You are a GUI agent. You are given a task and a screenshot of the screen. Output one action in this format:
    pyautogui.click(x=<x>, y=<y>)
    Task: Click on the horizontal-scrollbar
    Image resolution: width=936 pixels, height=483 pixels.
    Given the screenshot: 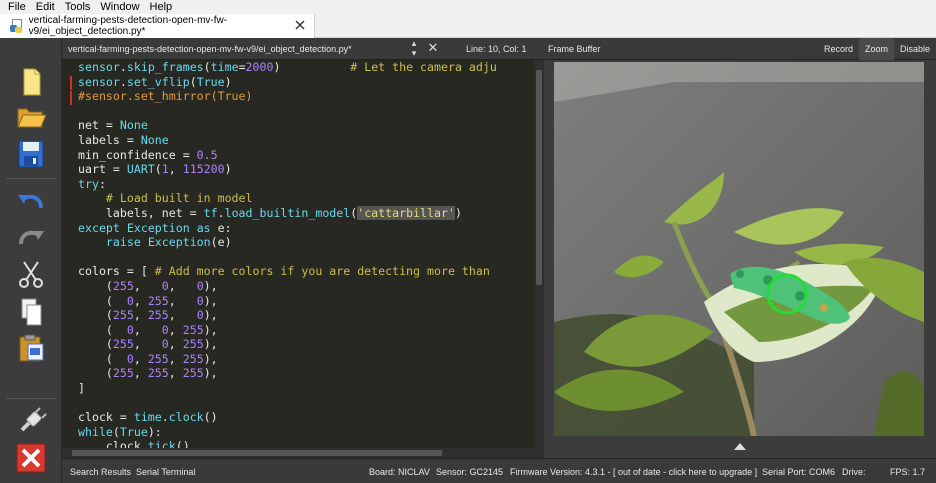 What is the action you would take?
    pyautogui.click(x=303, y=453)
    